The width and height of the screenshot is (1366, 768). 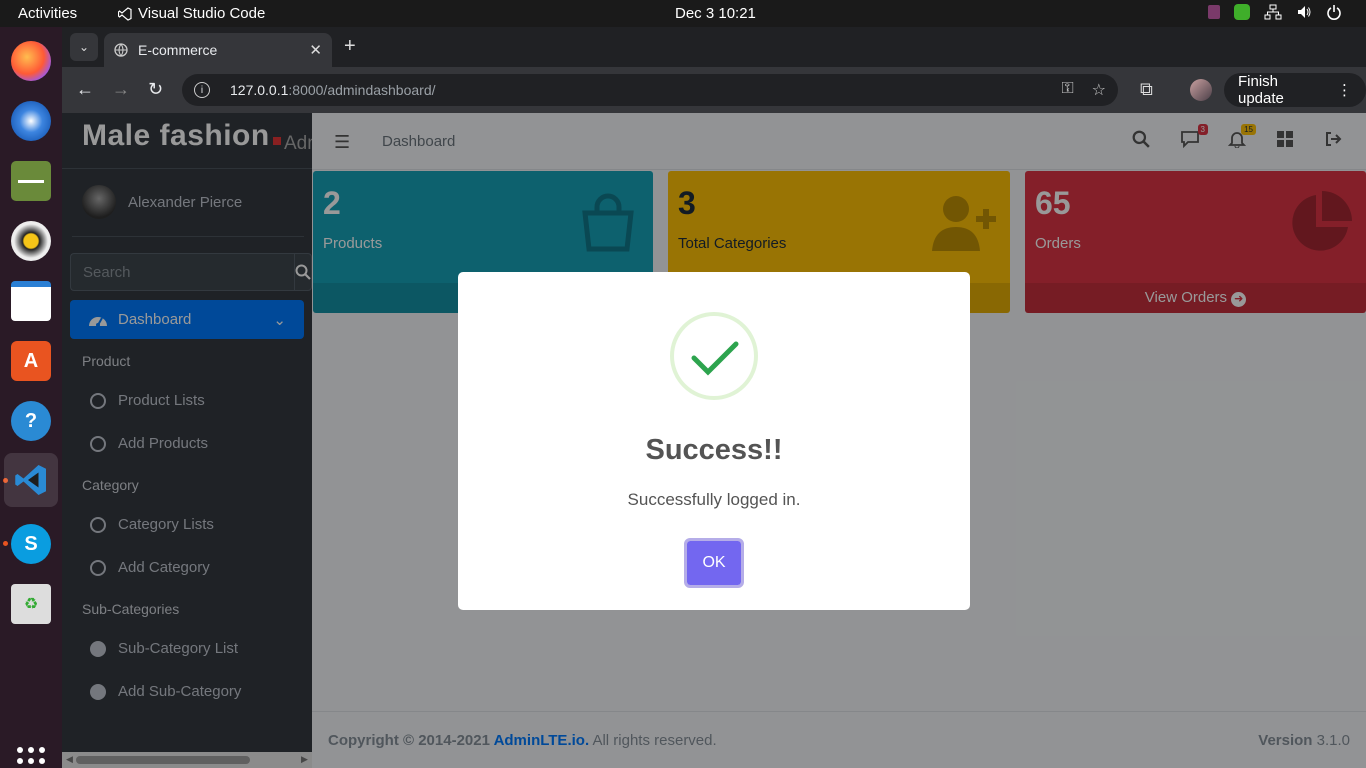 I want to click on thunderbird-icon, so click(x=31, y=121).